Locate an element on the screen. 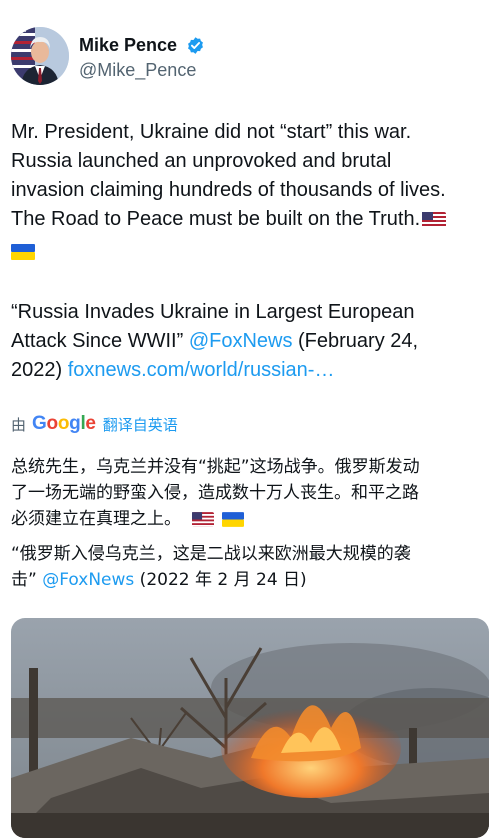 The image size is (500, 838). translated-line: 总统先生，乌克兰并没有“挑起”这场战争。俄罗斯发动 is located at coordinates (215, 467).